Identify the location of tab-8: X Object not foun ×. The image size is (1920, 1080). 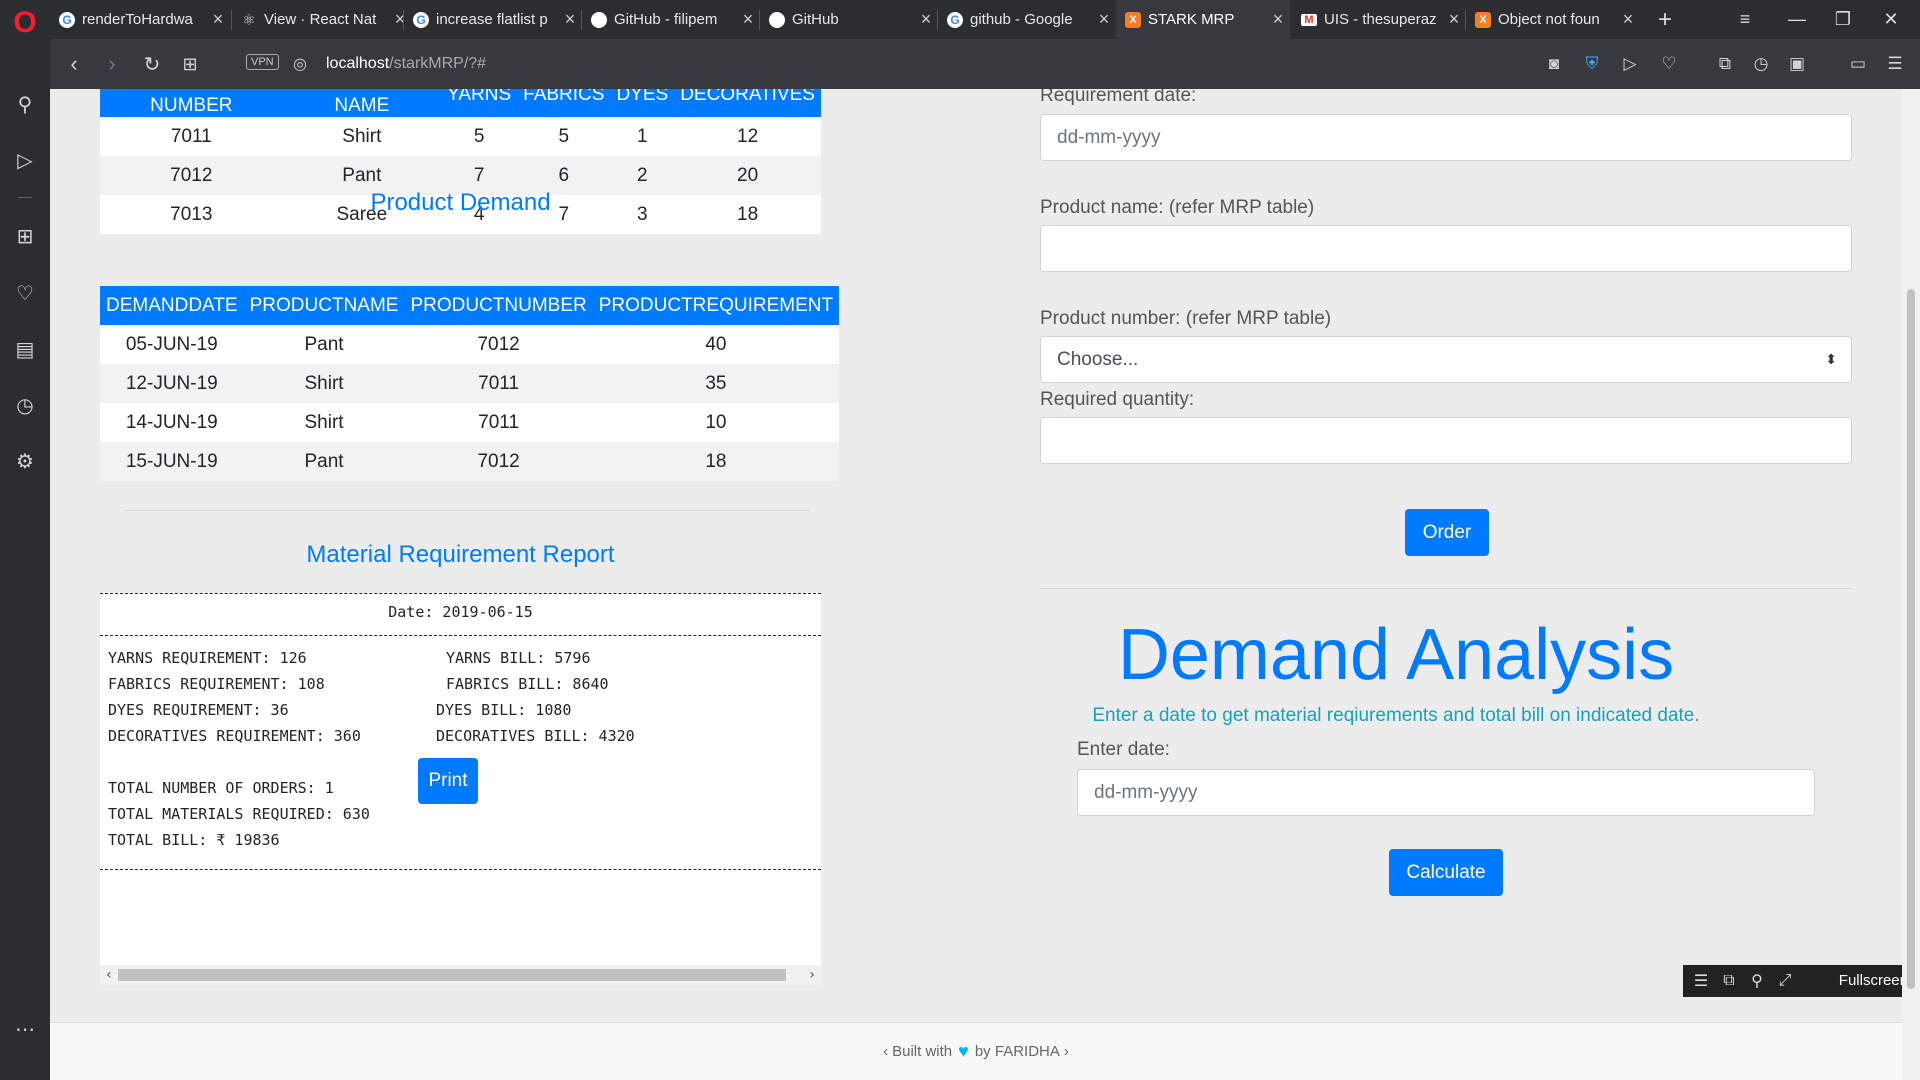
(1553, 19).